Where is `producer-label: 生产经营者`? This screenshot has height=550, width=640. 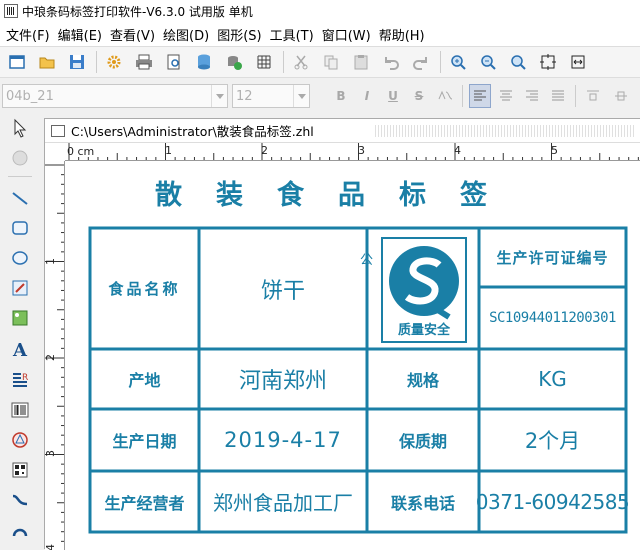
producer-label: 生产经营者 is located at coordinates (144, 501).